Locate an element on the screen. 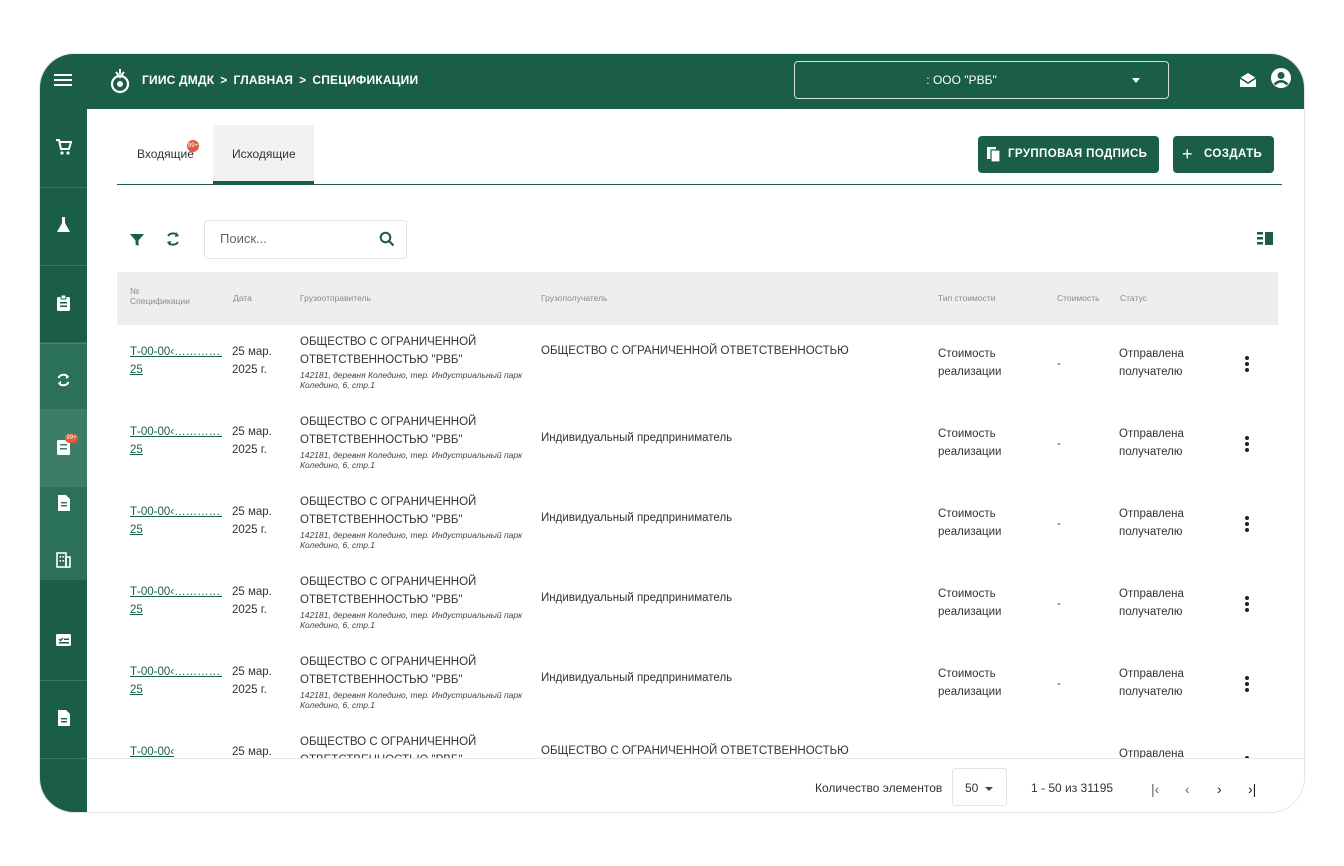 The image size is (1344, 866). column-cost-type: Тип стоимости is located at coordinates (967, 298).